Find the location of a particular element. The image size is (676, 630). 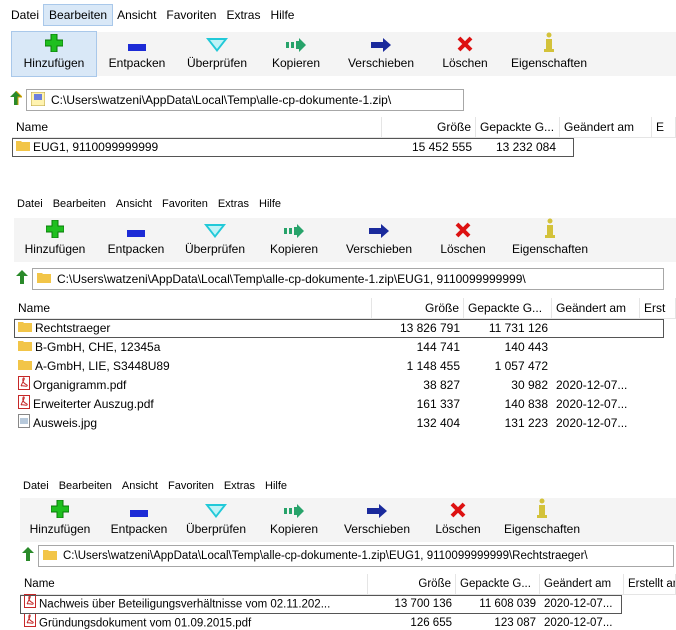

table-row: B-GmbH, CHE, 12345a 144 741 140 443 is located at coordinates (345, 347).